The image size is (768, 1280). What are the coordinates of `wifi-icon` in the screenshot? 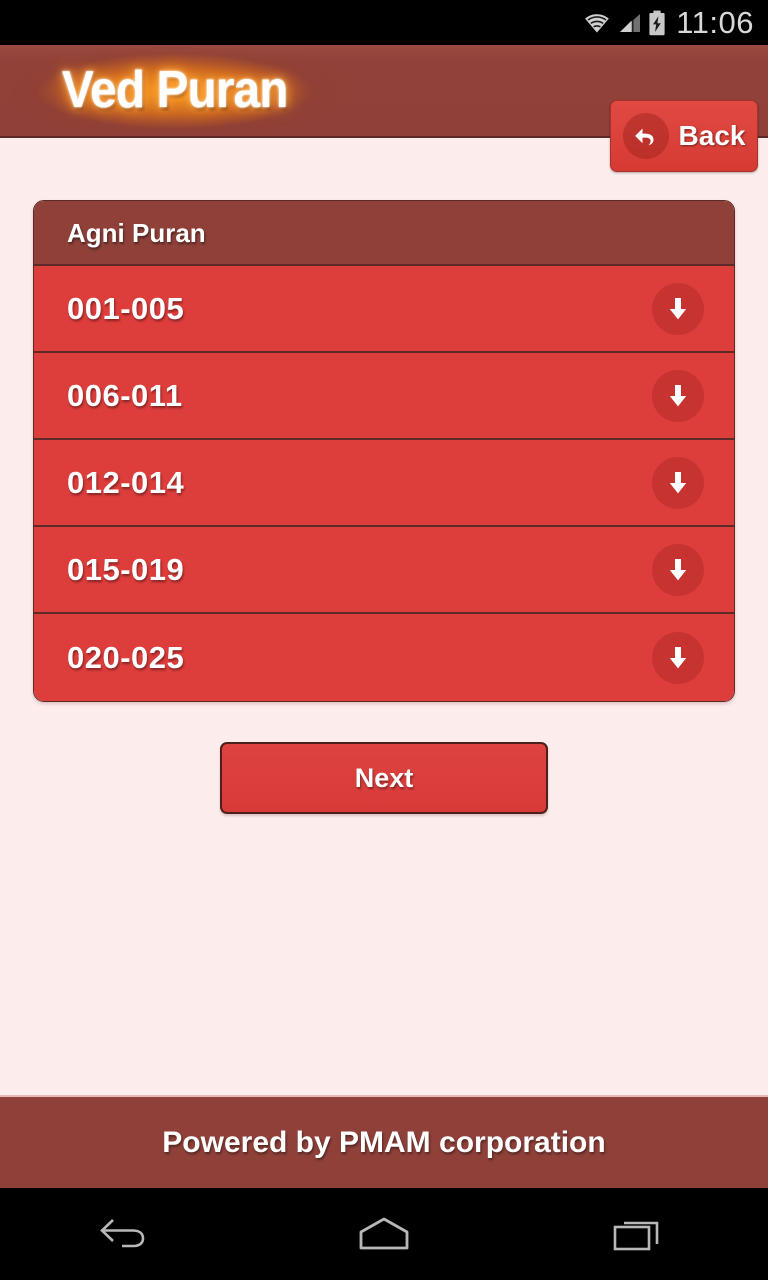 It's located at (597, 23).